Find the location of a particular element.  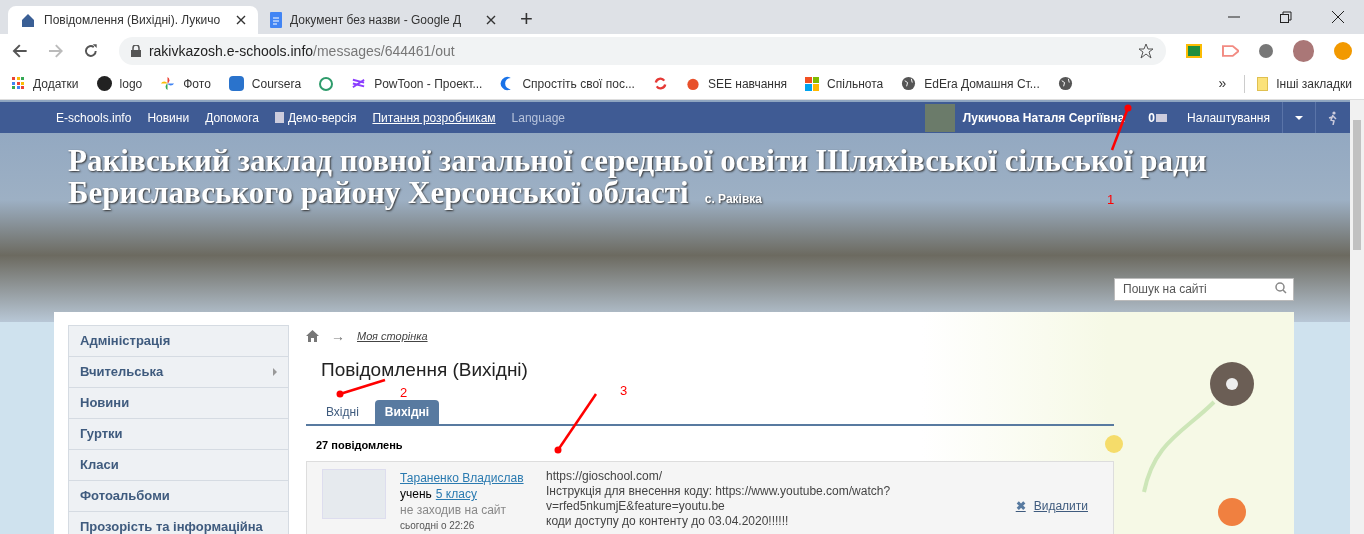

breadcrumb-link: Моя сторінка is located at coordinates (392, 336).